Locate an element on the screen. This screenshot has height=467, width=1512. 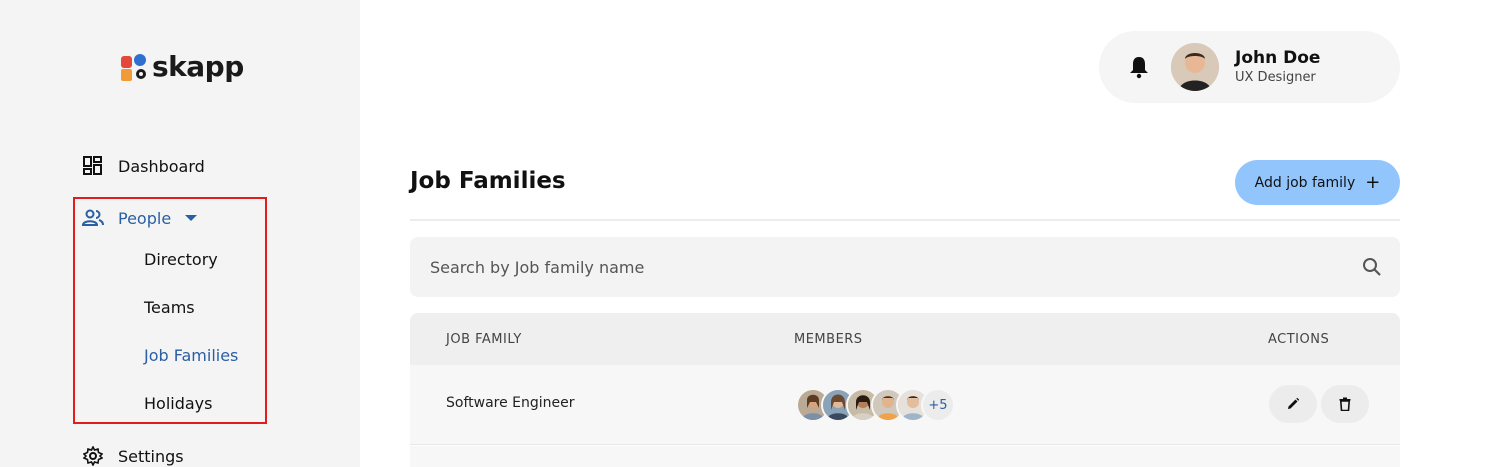
add-job-family-button: Add job family + is located at coordinates (1317, 182).